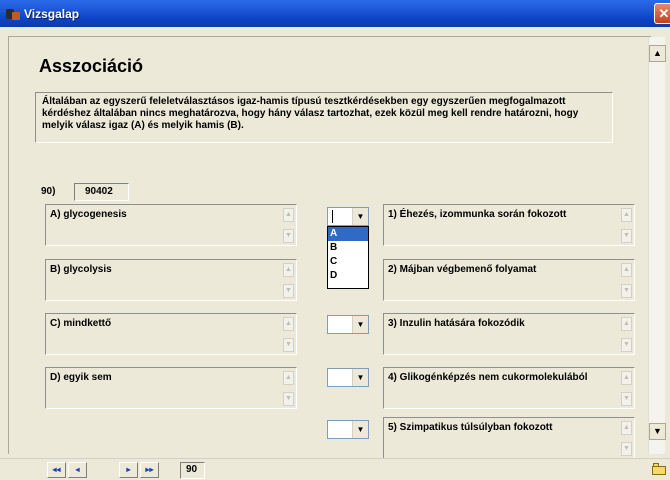  What do you see at coordinates (81, 377) in the screenshot?
I see `option-label: D) egyik sem` at bounding box center [81, 377].